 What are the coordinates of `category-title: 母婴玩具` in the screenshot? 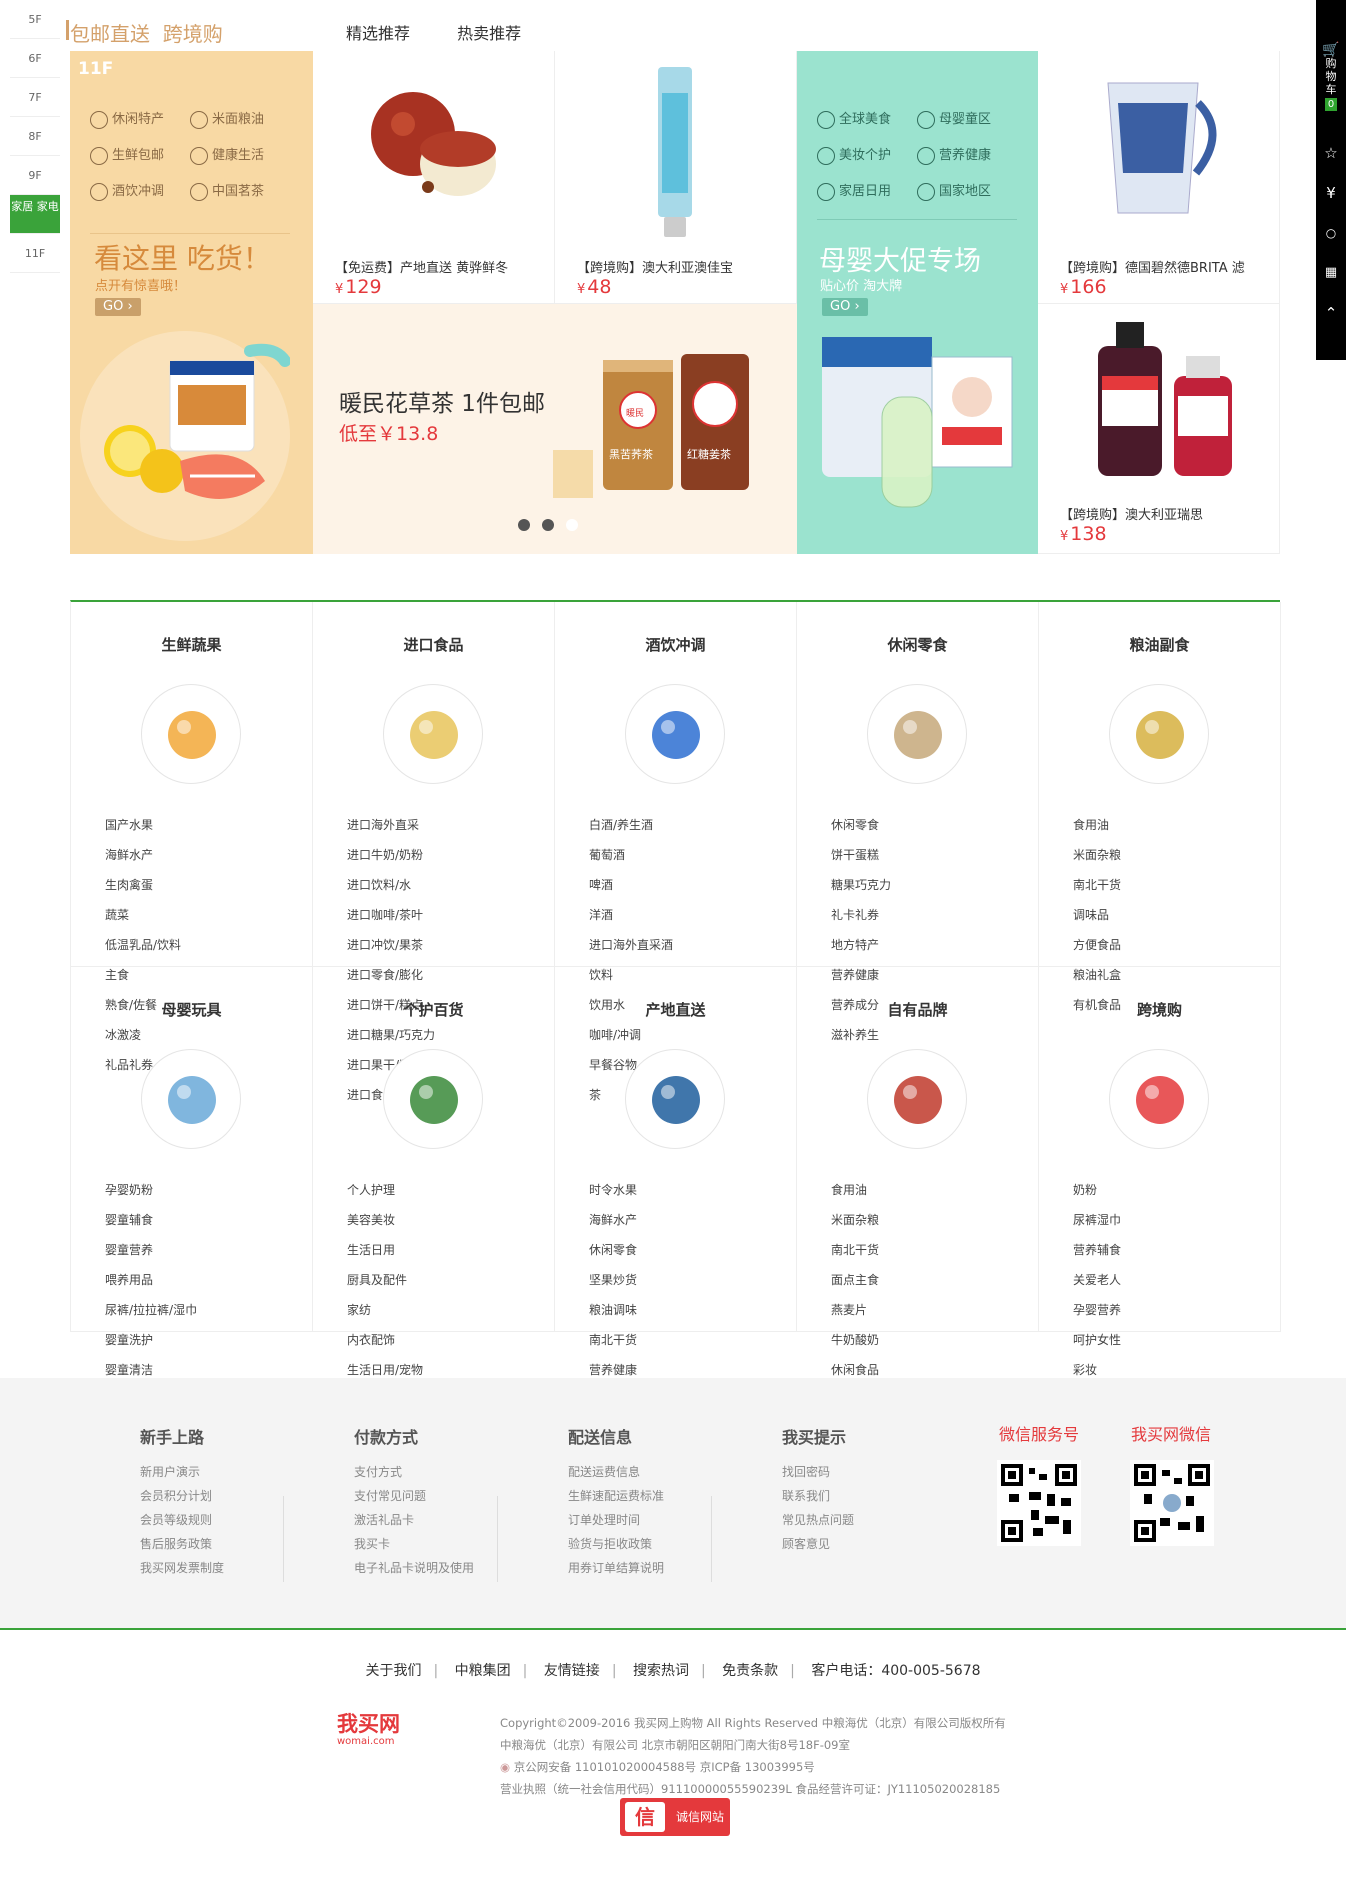 It's located at (191, 1009).